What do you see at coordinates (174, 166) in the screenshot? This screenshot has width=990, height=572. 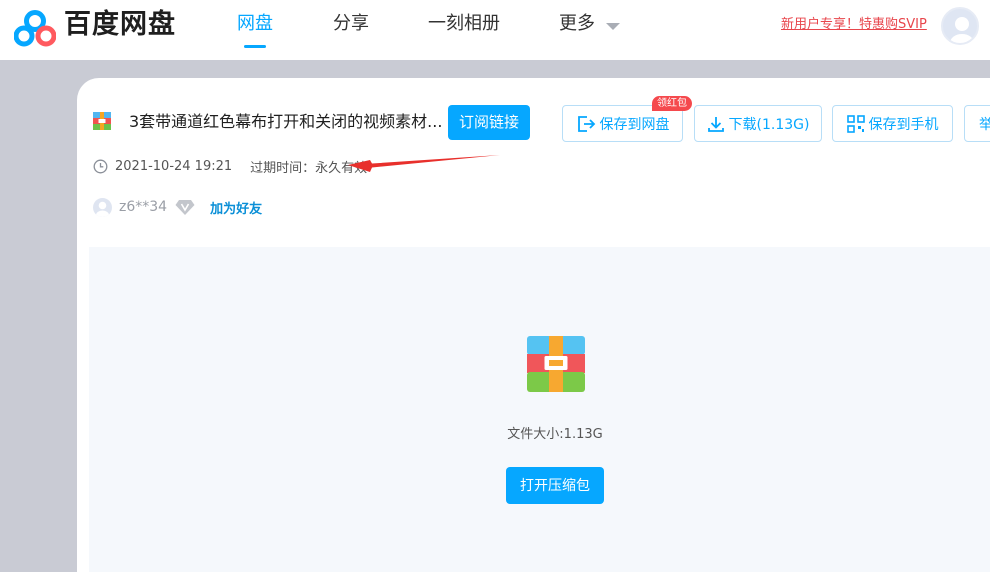 I see `share-date: 2021-10-24 19:21` at bounding box center [174, 166].